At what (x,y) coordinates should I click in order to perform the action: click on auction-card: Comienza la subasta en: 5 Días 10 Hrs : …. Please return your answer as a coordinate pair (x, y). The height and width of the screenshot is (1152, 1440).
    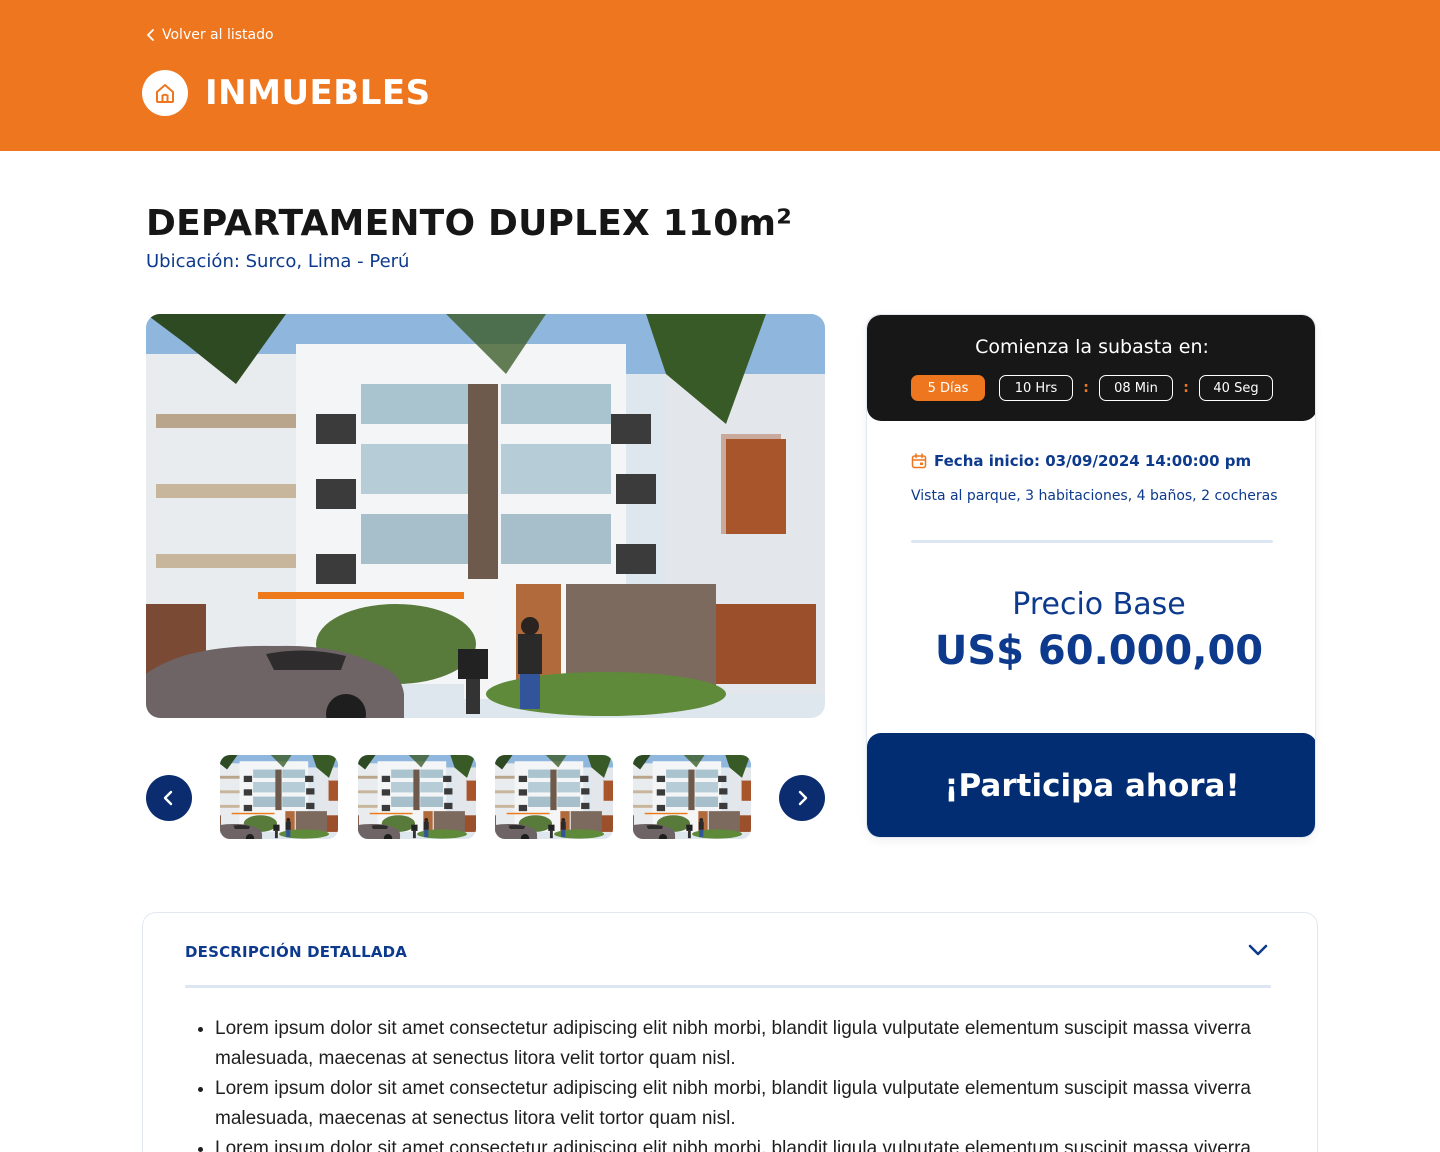
    Looking at the image, I should click on (1091, 576).